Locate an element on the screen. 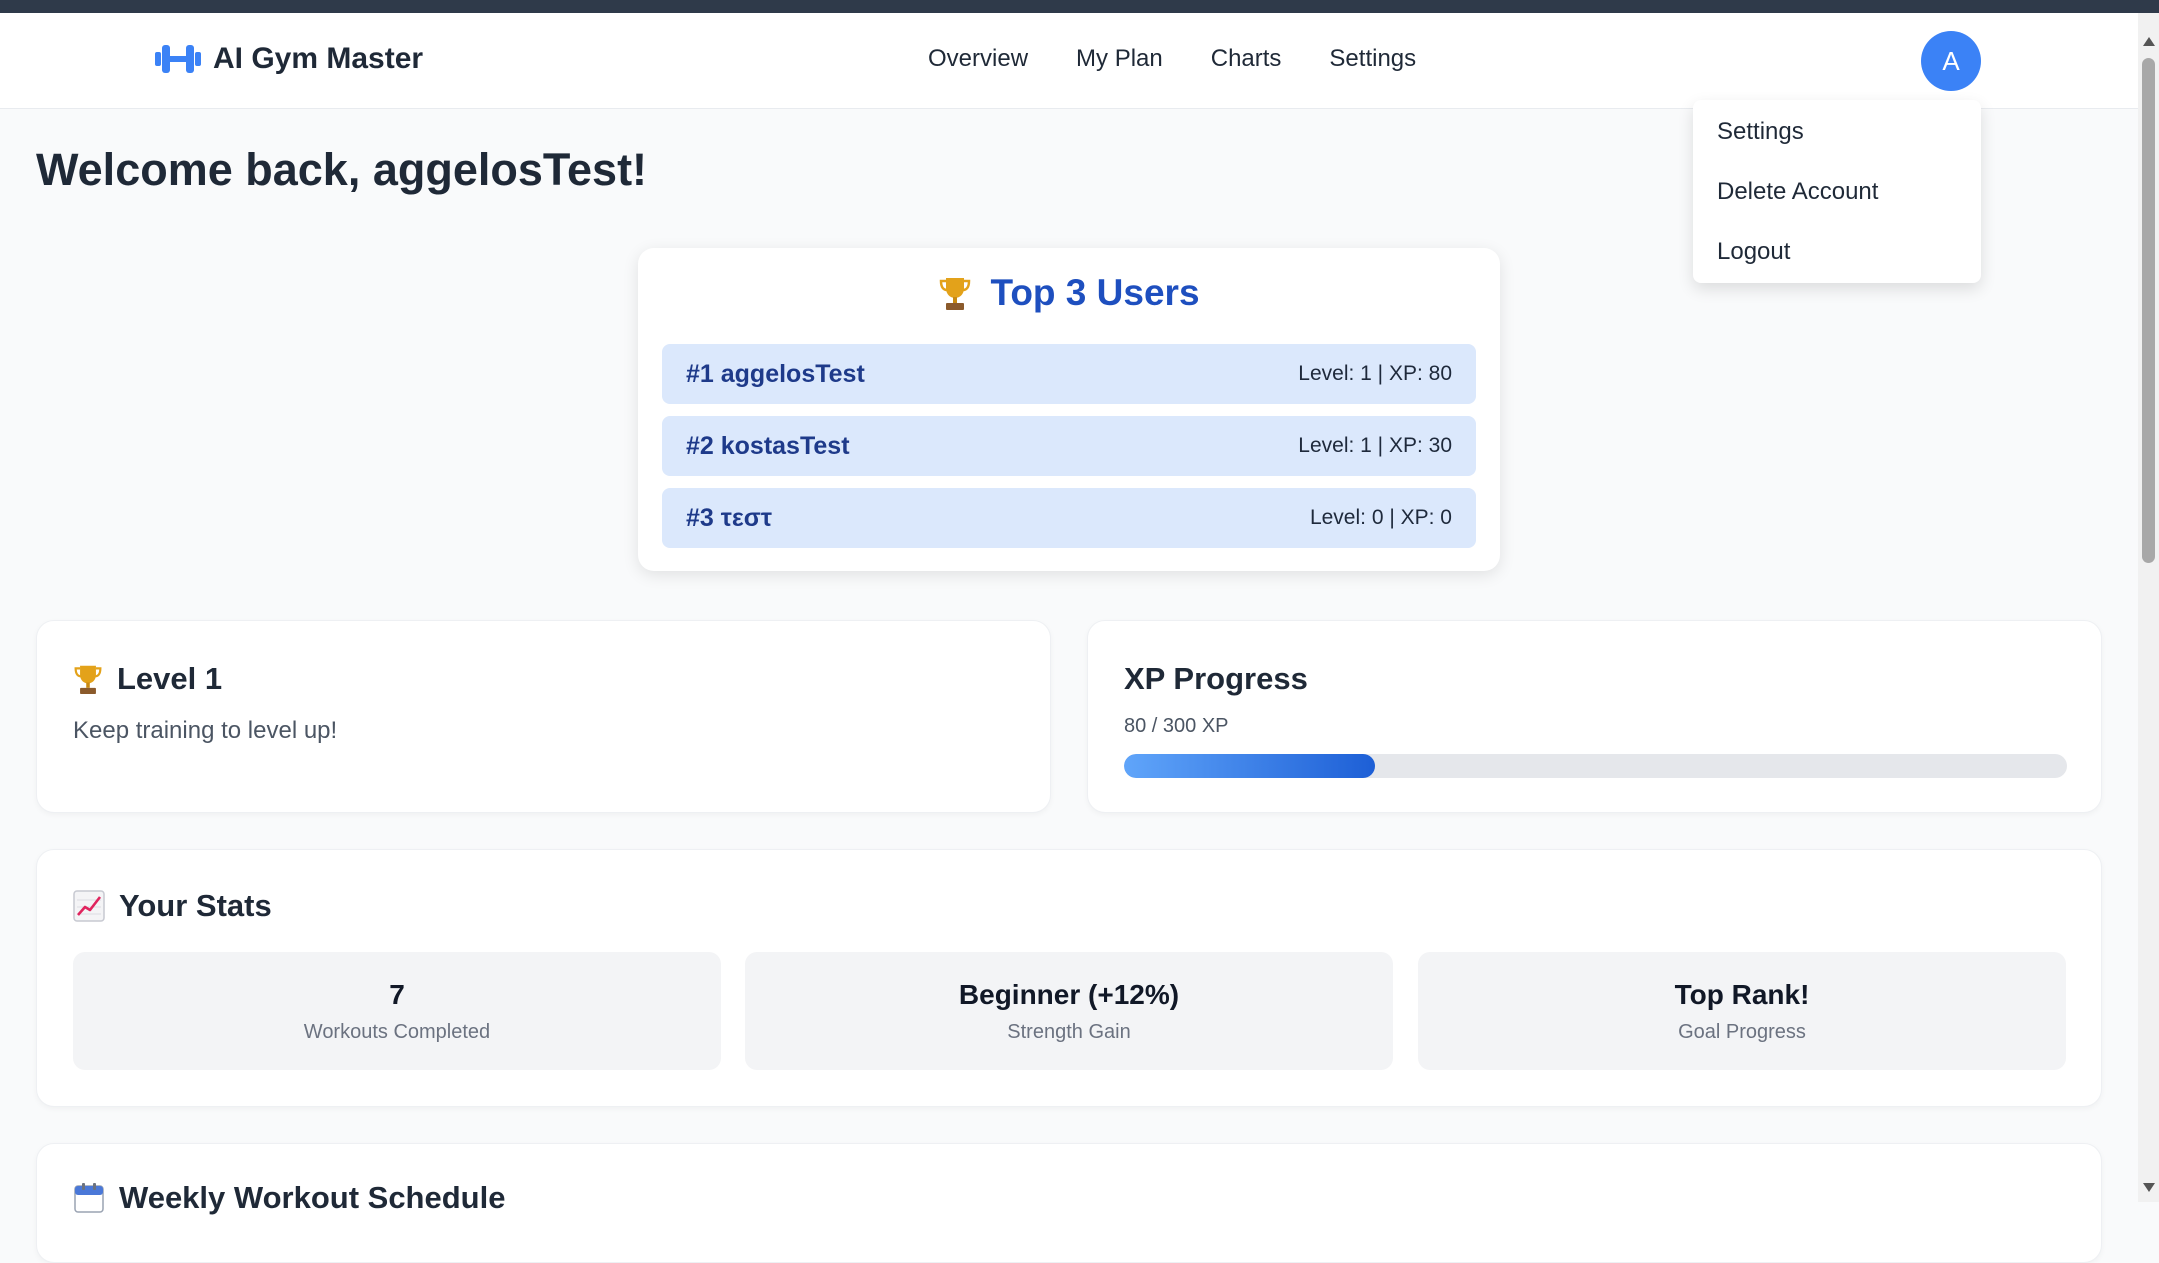 The height and width of the screenshot is (1263, 2159). leaderboard-row: #3 τεστ Level: 0 | XP: 0 is located at coordinates (1069, 518).